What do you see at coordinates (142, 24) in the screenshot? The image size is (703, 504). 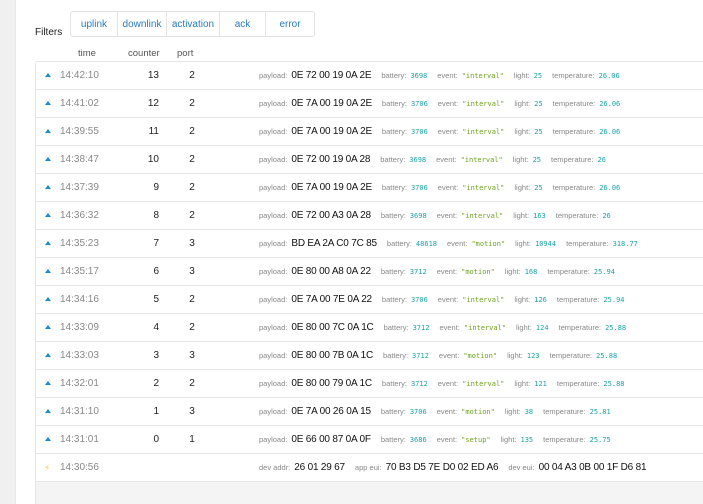 I see `filter-downlink-button: downlink` at bounding box center [142, 24].